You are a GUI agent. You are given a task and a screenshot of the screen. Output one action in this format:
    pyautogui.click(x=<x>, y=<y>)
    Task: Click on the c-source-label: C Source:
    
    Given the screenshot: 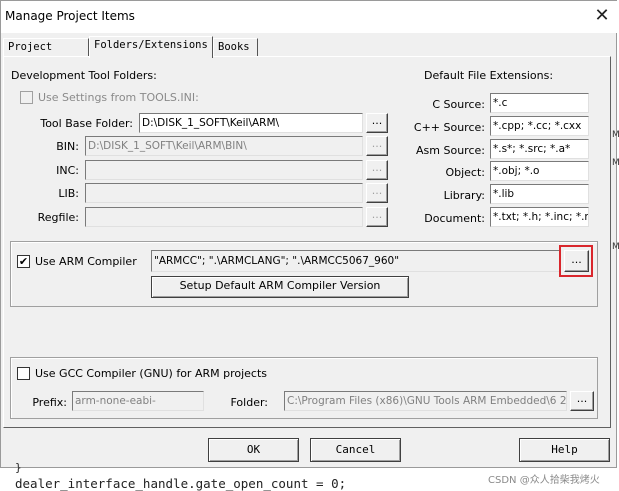 What is the action you would take?
    pyautogui.click(x=458, y=104)
    